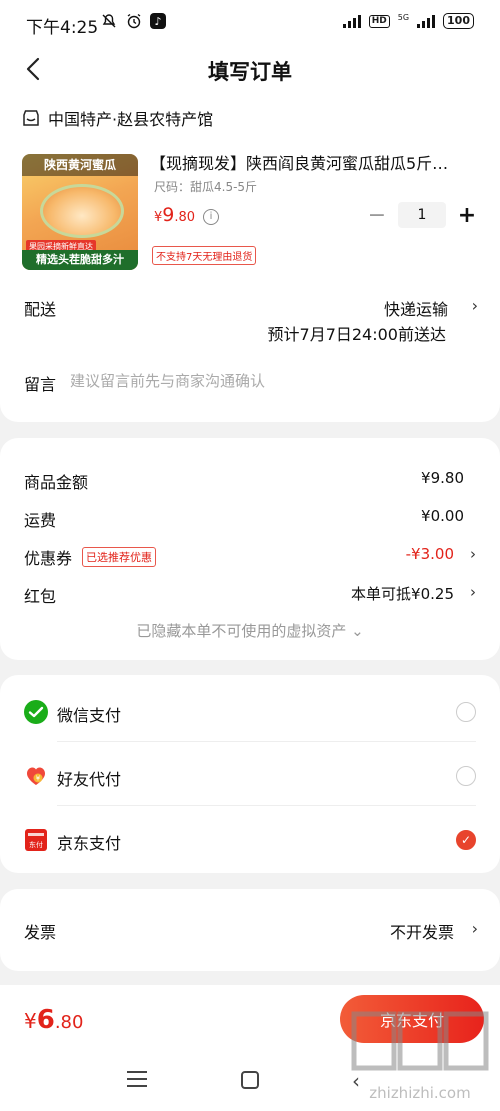 The width and height of the screenshot is (500, 1111). I want to click on price-decimal: .80, so click(185, 217).